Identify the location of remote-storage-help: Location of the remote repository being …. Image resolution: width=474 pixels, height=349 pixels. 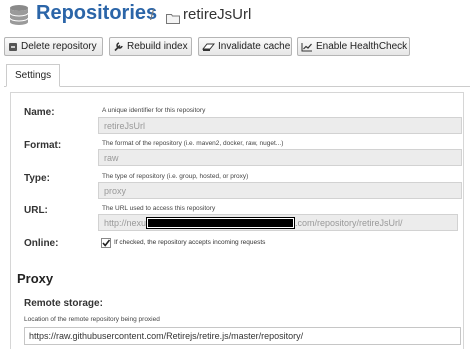
(92, 319).